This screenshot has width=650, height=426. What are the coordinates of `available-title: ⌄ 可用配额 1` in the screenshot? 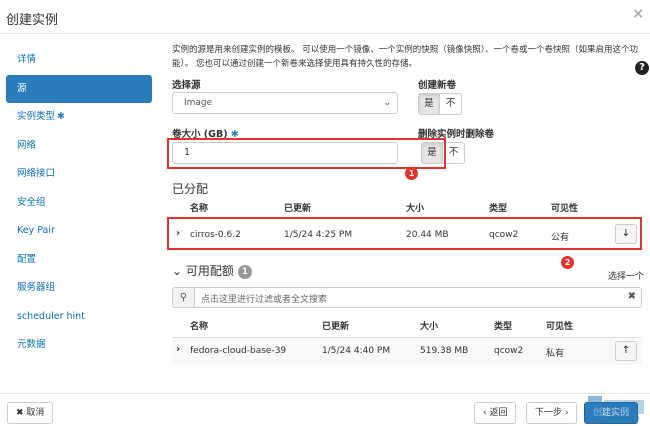 It's located at (212, 270).